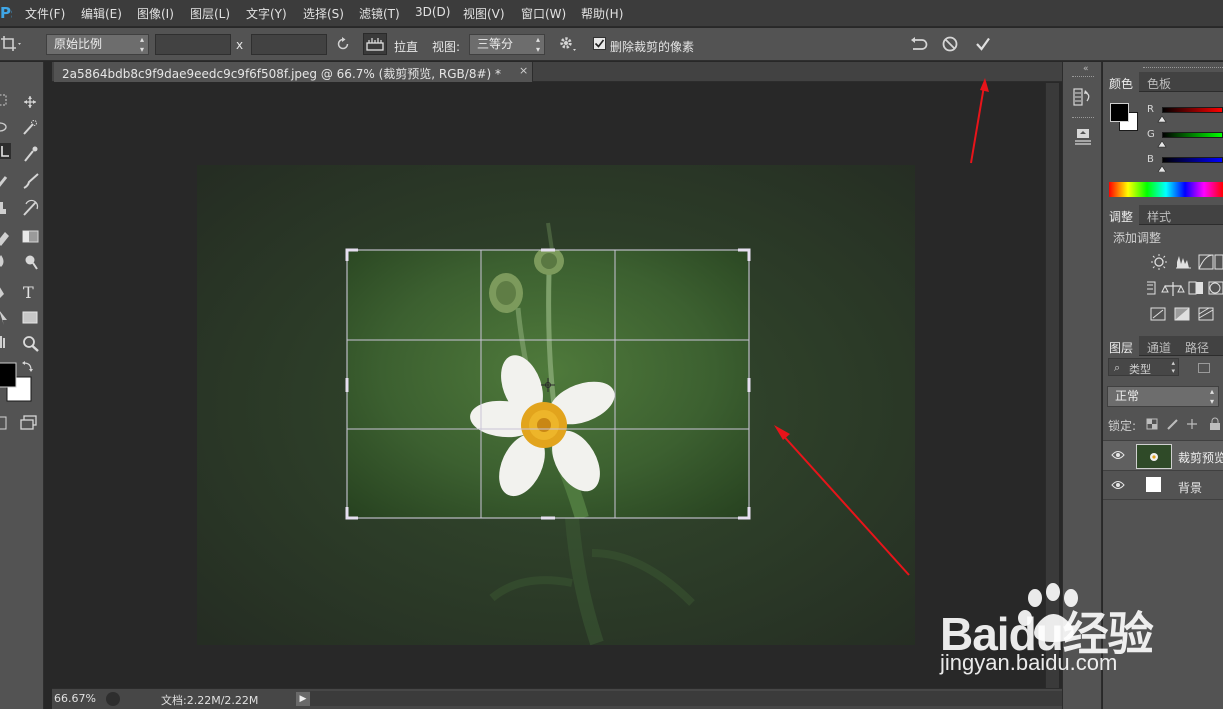 This screenshot has height=709, width=1223. Describe the element at coordinates (1172, 424) in the screenshot. I see `lock-pixels-icon` at that location.